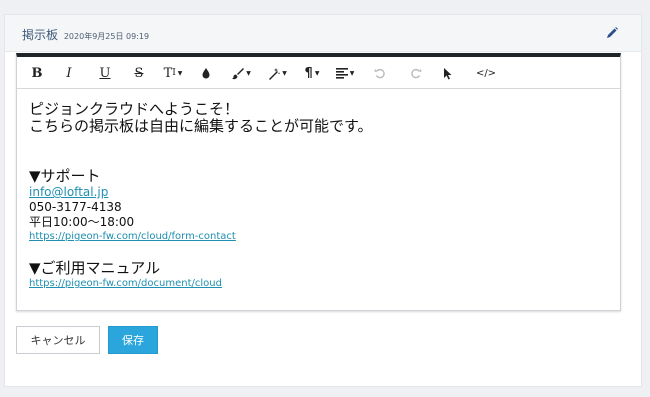  What do you see at coordinates (380, 73) in the screenshot?
I see `undo-icon` at bounding box center [380, 73].